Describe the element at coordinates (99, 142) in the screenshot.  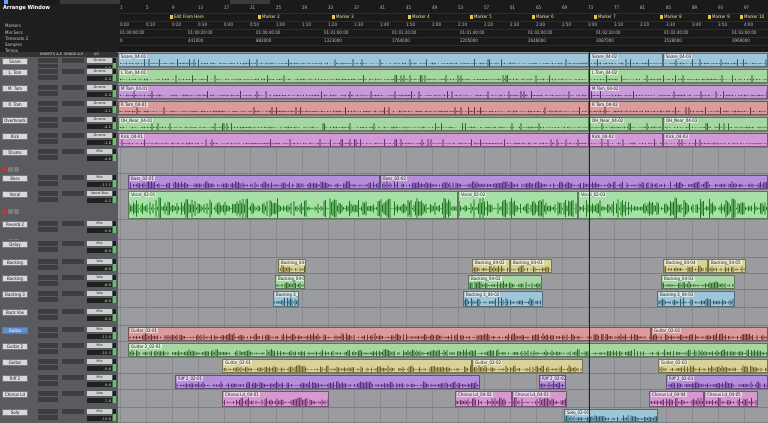
I see `volume-readout: -1.8` at that location.